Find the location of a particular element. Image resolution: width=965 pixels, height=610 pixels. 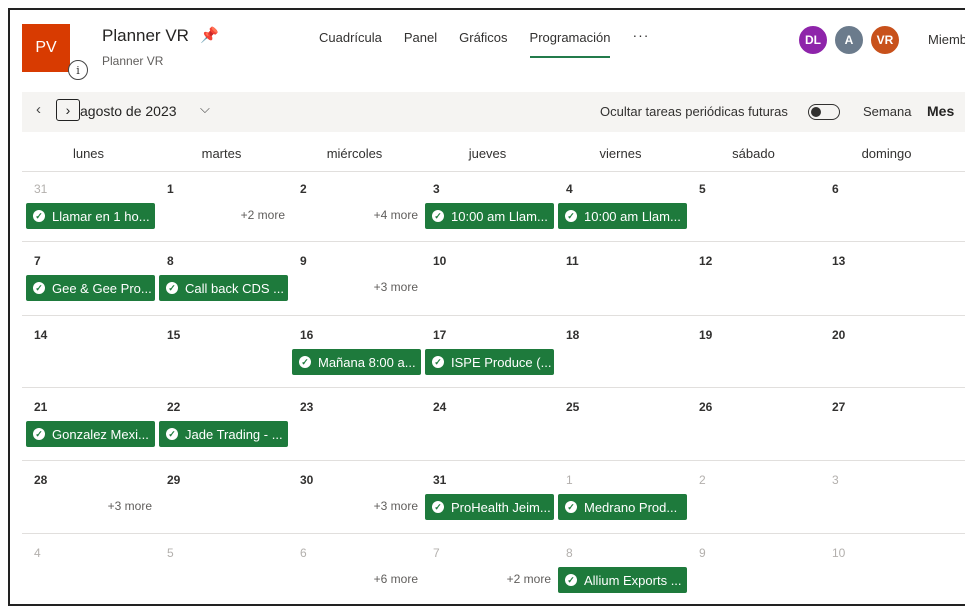

more-tabs-icon: ··· is located at coordinates (640, 35).